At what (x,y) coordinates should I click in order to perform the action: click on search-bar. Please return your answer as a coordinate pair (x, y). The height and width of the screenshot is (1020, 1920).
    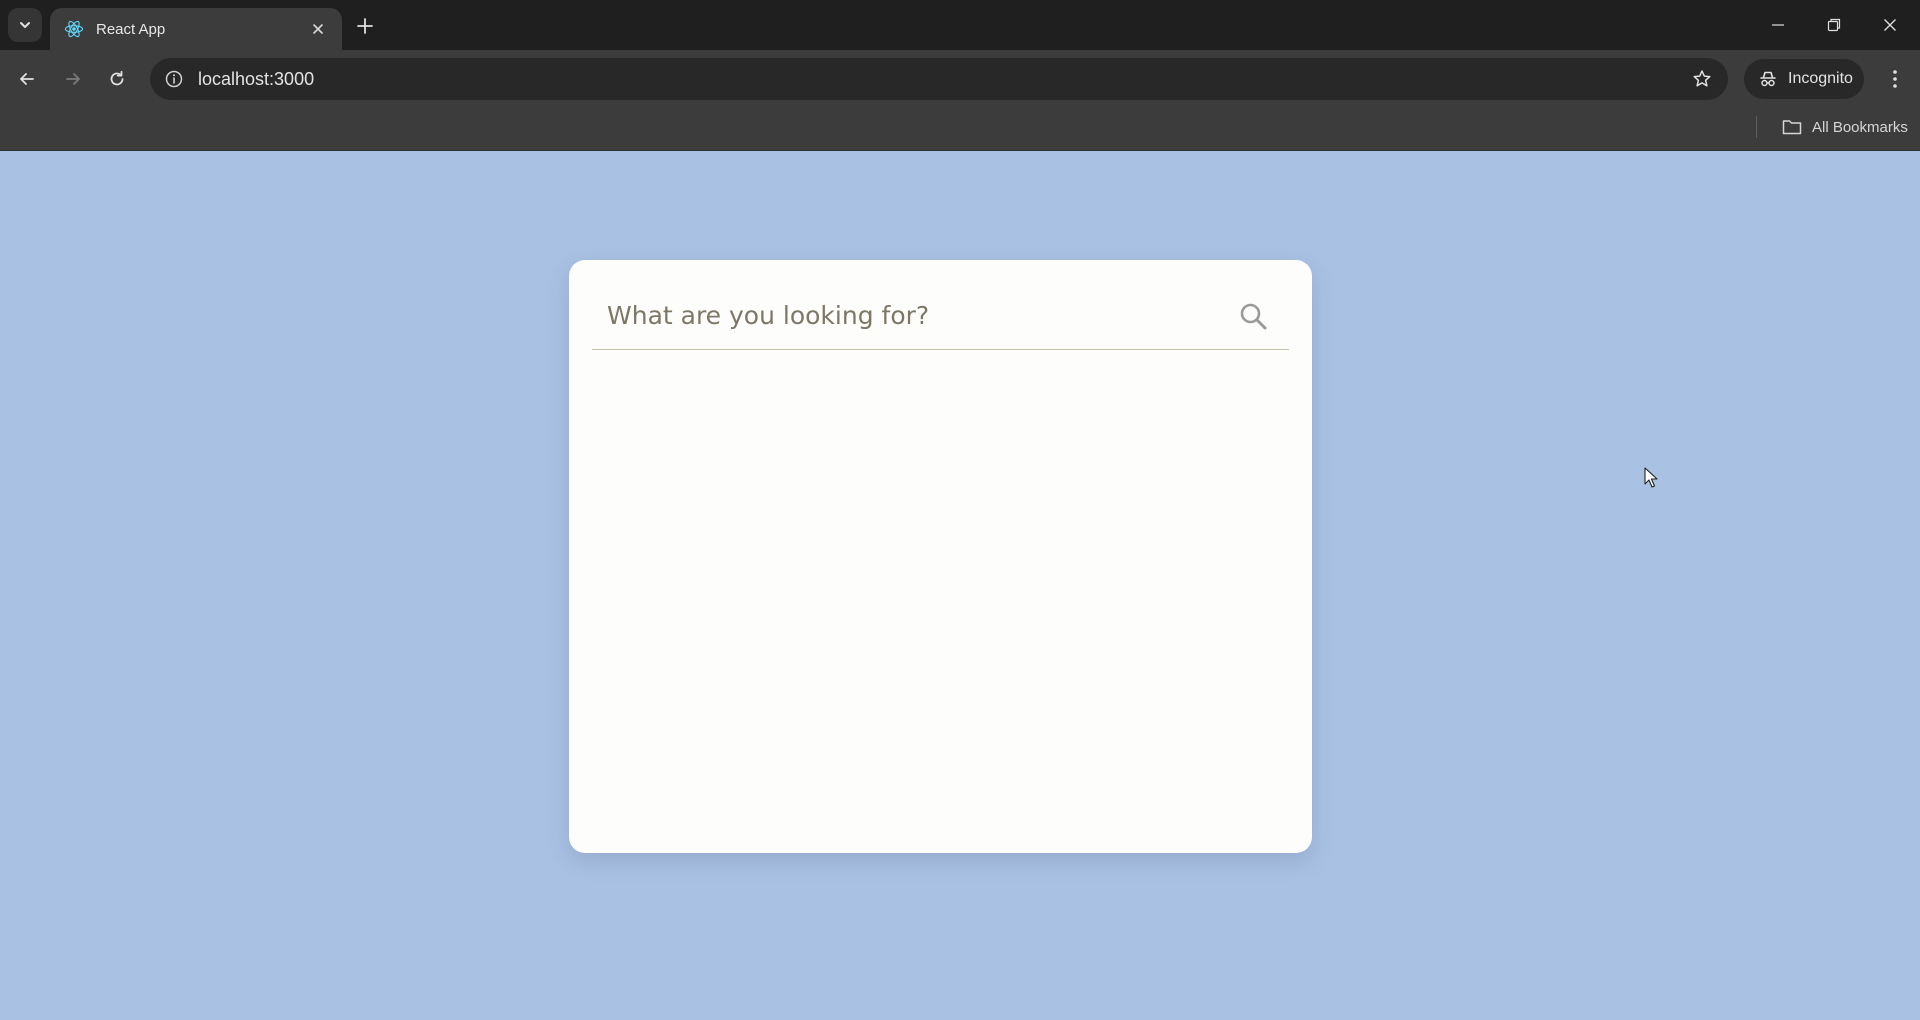
    Looking at the image, I should click on (940, 316).